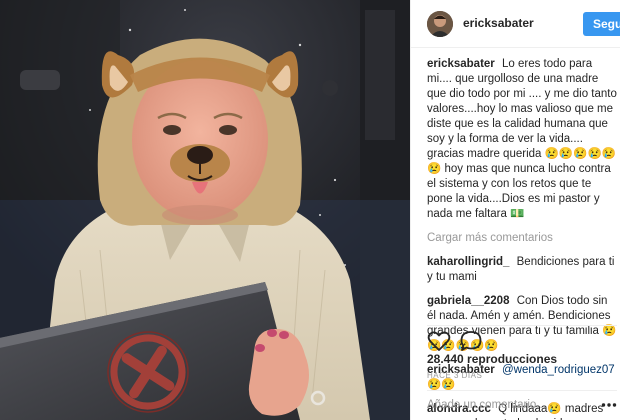 This screenshot has height=420, width=620. Describe the element at coordinates (468, 301) in the screenshot. I see `comment-username: gabriela__2208` at that location.